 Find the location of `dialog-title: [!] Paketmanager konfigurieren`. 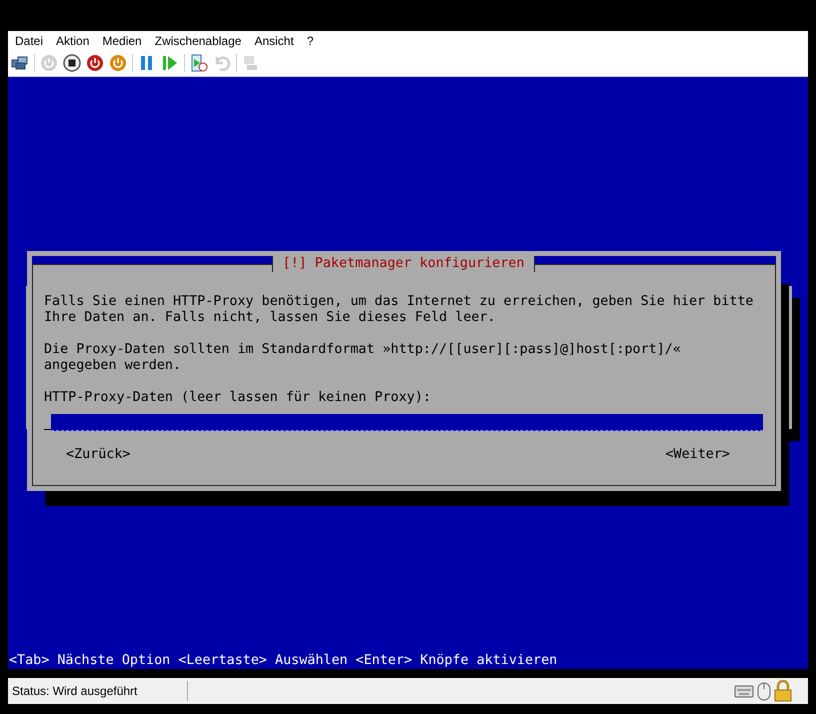

dialog-title: [!] Paketmanager konfigurieren is located at coordinates (404, 264).